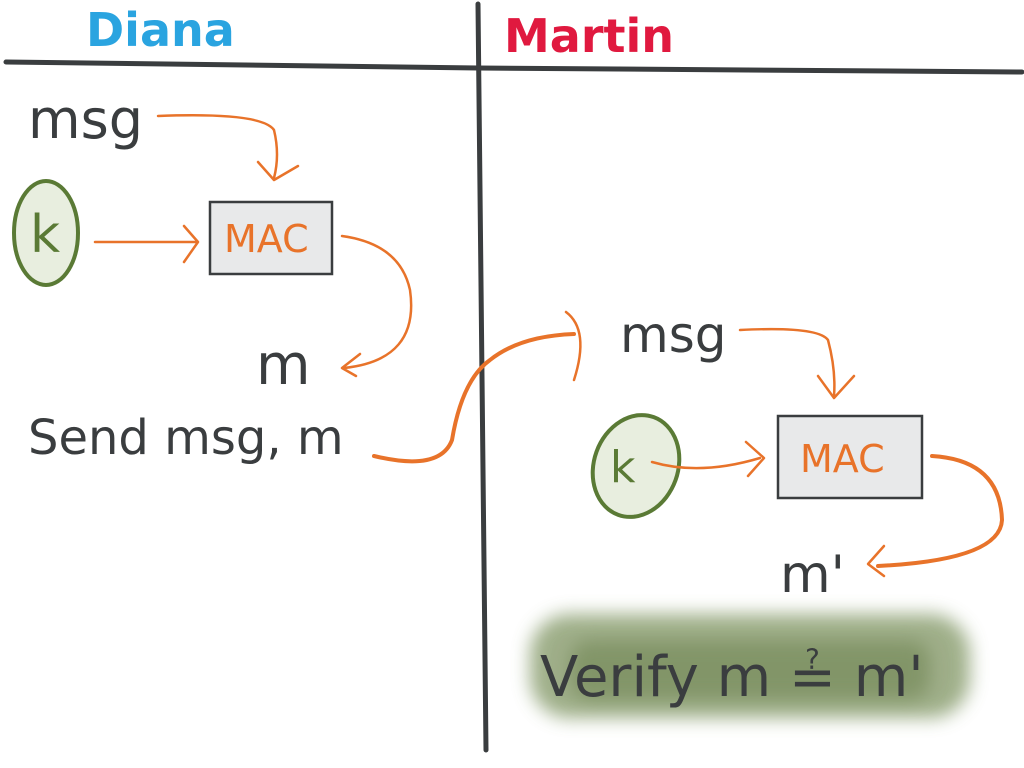 Image resolution: width=1024 pixels, height=768 pixels. Describe the element at coordinates (573, 346) in the screenshot. I see `send-arrow-head` at that location.